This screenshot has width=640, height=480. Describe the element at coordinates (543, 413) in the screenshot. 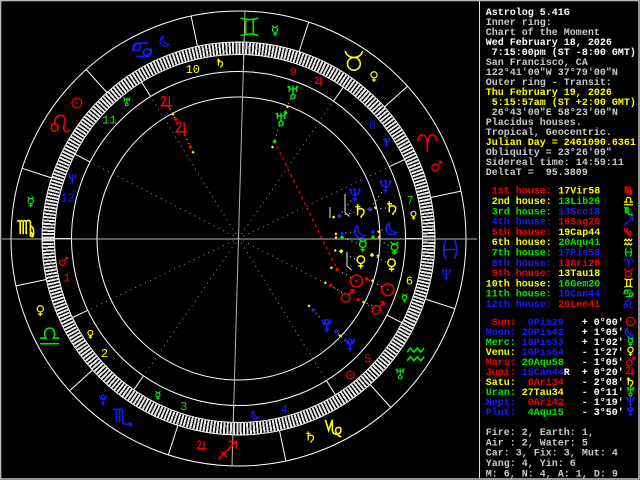

I see `svg-text: 4Aqu15` at that location.